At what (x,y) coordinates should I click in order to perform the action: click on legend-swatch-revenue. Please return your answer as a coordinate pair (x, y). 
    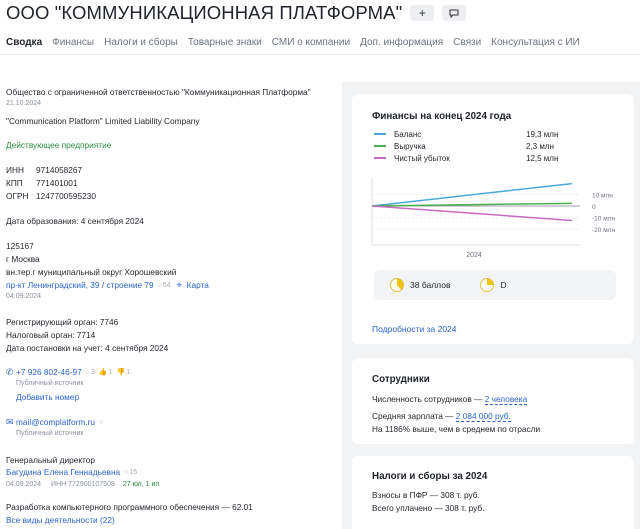
    Looking at the image, I should click on (380, 146).